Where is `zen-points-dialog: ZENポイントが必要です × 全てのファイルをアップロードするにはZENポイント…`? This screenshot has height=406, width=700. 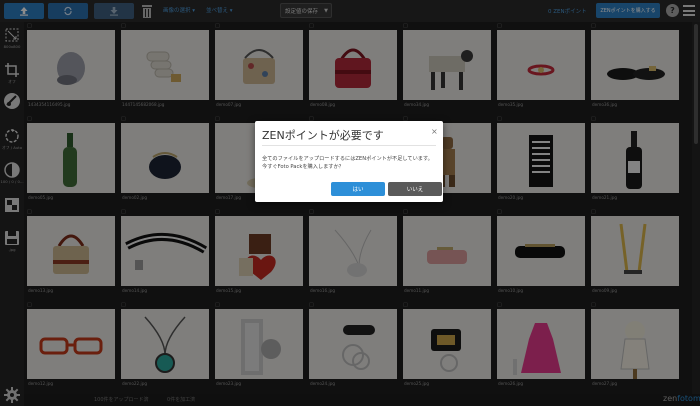
zen-points-dialog: ZENポイントが必要です × 全てのファイルをアップロードするにはZENポイント… is located at coordinates (349, 161).